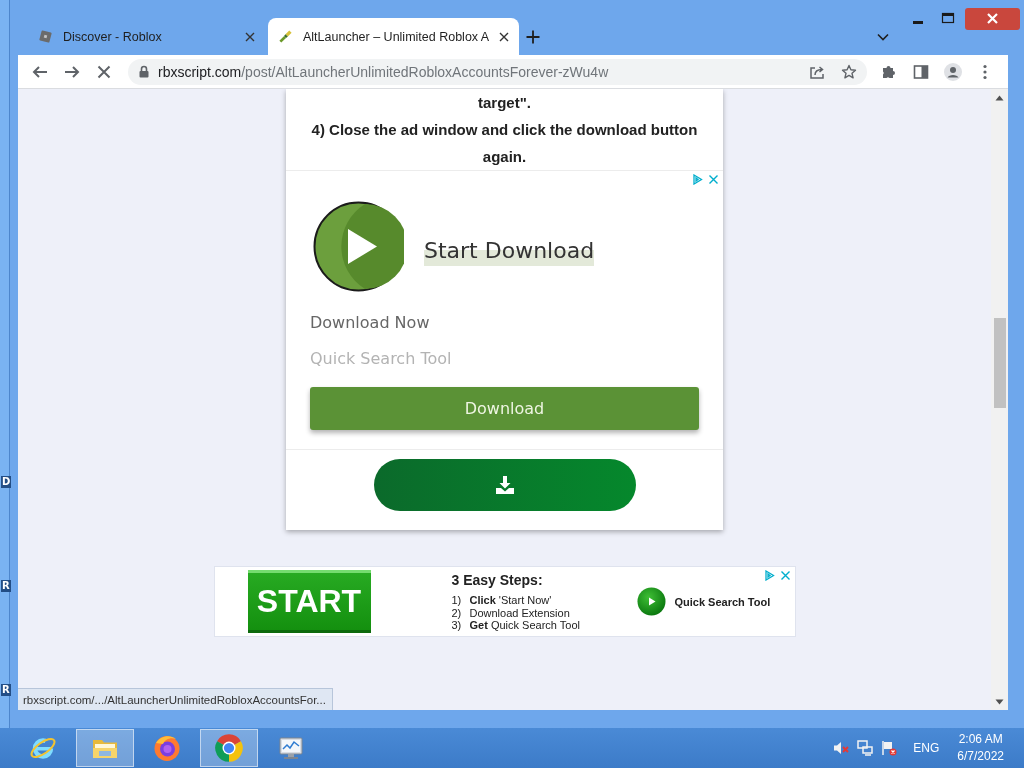 The image size is (1024, 768). Describe the element at coordinates (999, 702) in the screenshot. I see `scroll-down-icon` at that location.